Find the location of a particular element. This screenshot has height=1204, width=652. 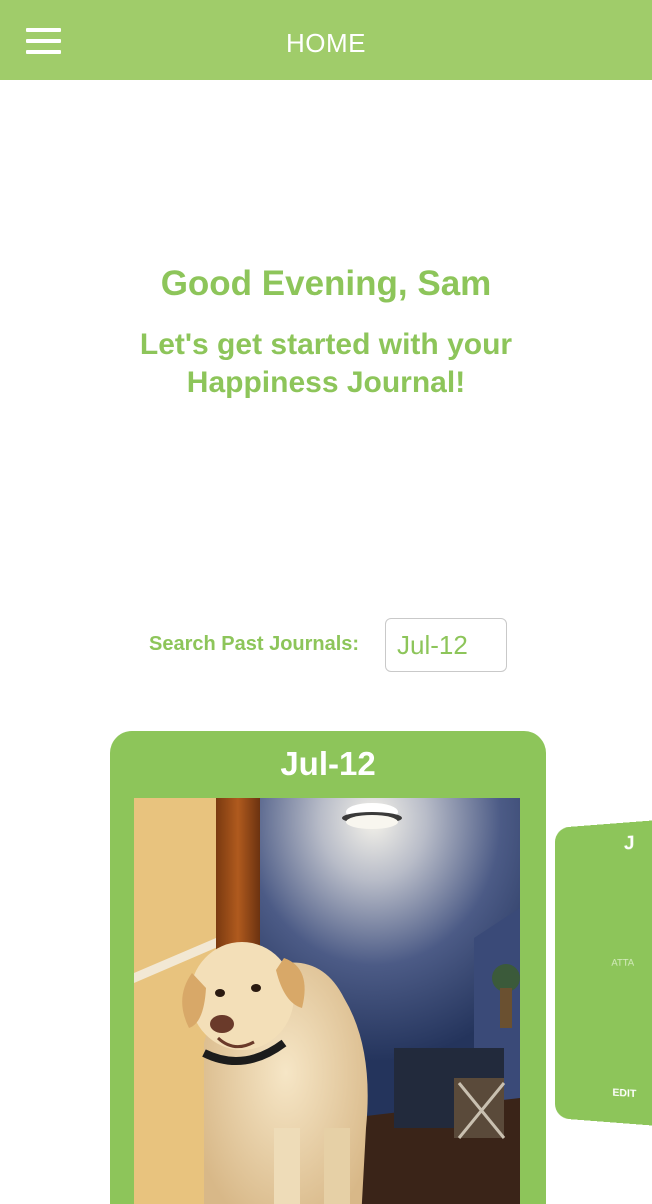

search-input is located at coordinates (446, 645).